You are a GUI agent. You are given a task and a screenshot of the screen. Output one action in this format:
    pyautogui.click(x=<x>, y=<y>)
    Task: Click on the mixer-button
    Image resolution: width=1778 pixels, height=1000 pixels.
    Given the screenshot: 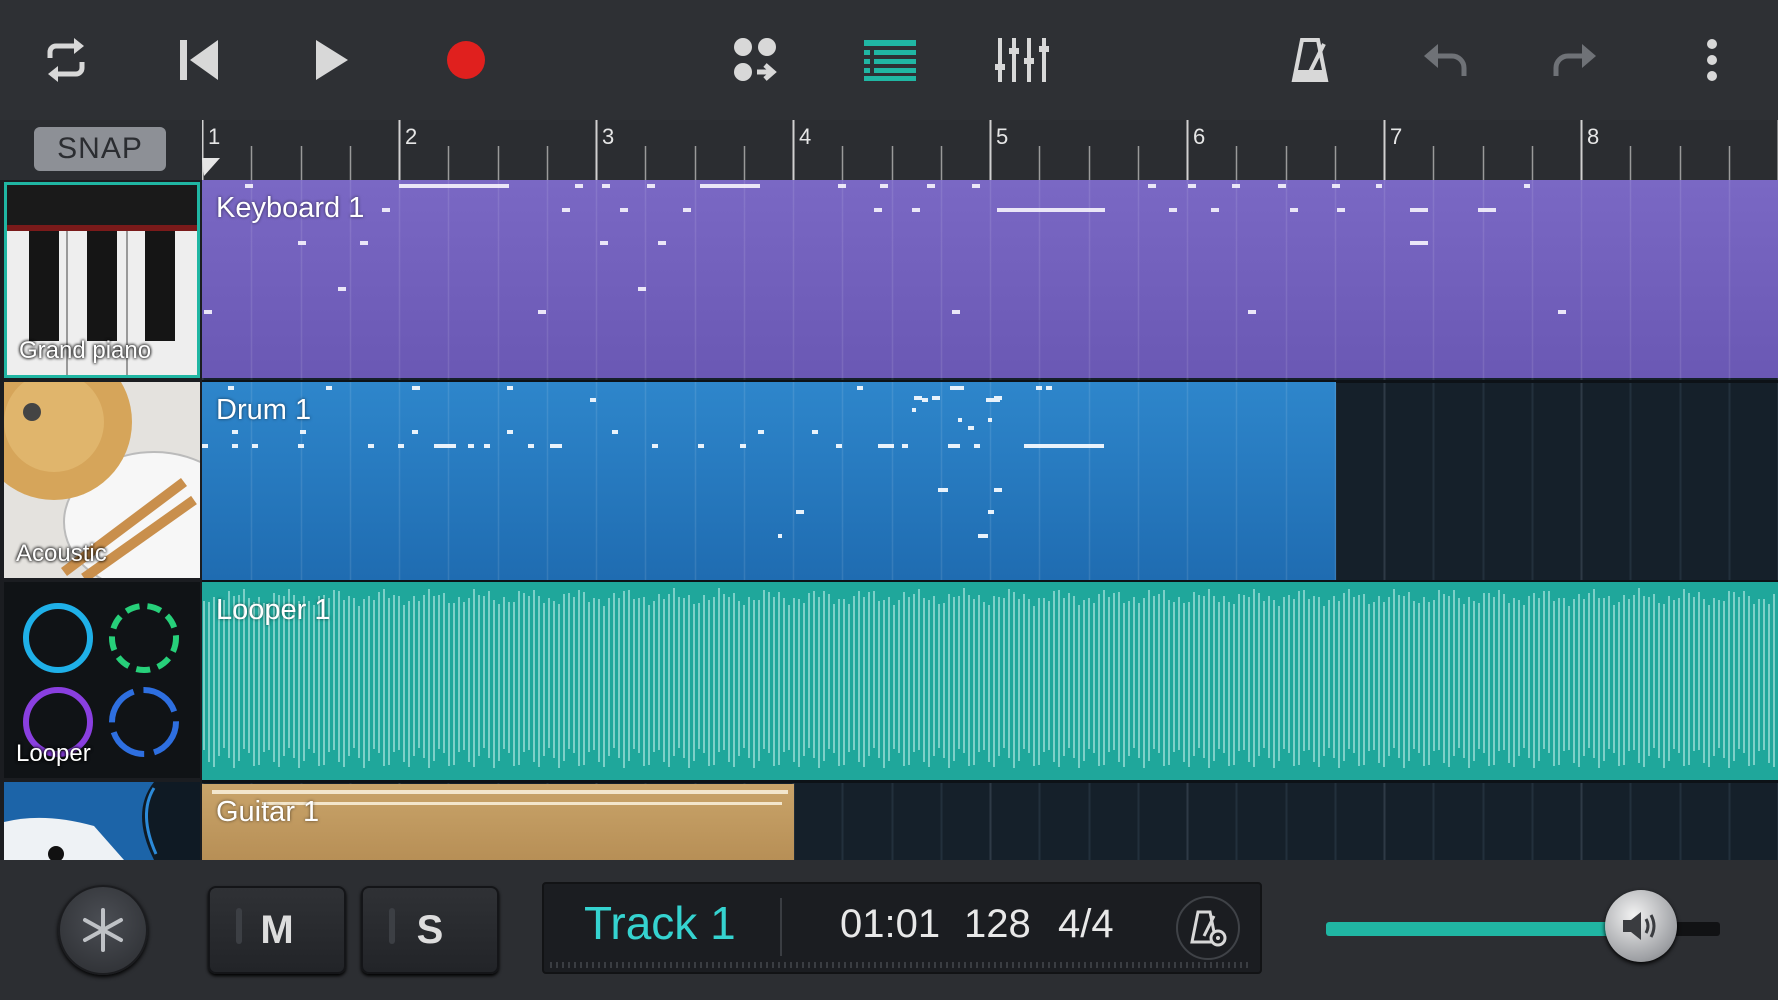 What is the action you would take?
    pyautogui.click(x=1022, y=60)
    